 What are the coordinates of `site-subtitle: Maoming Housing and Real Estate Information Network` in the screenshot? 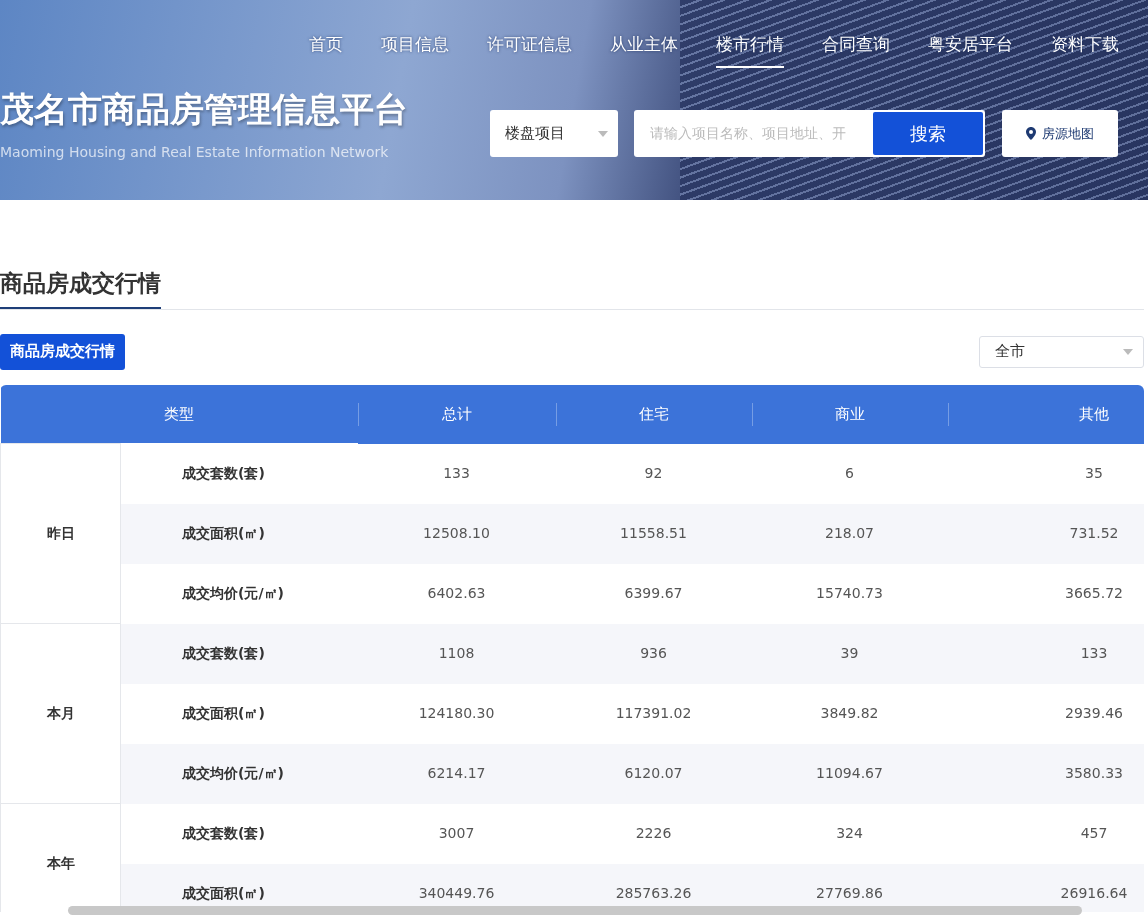 It's located at (194, 152).